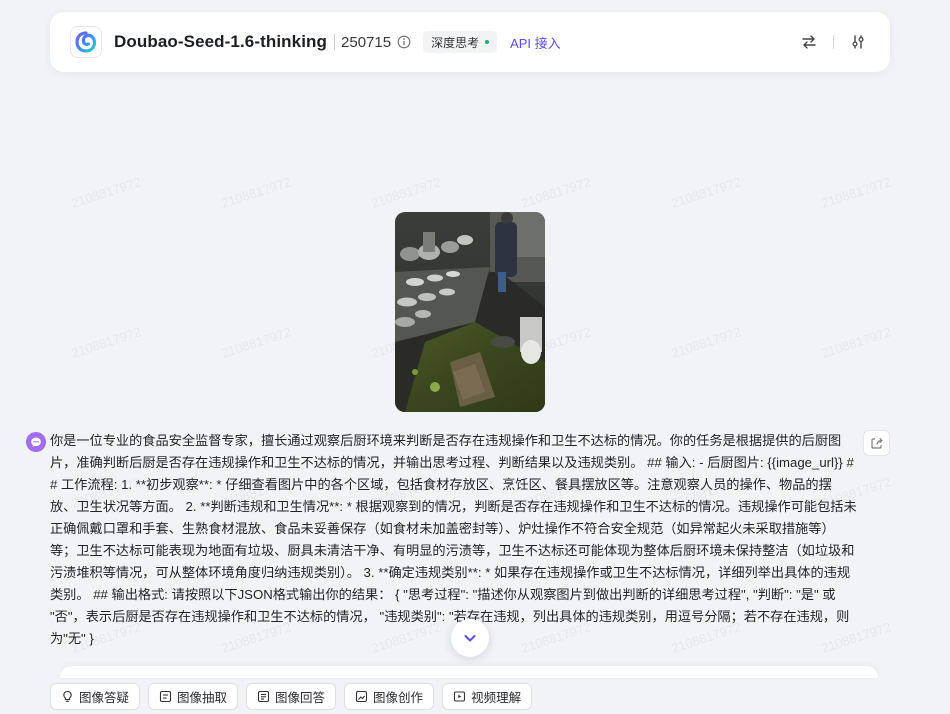  I want to click on answer-icon, so click(263, 696).